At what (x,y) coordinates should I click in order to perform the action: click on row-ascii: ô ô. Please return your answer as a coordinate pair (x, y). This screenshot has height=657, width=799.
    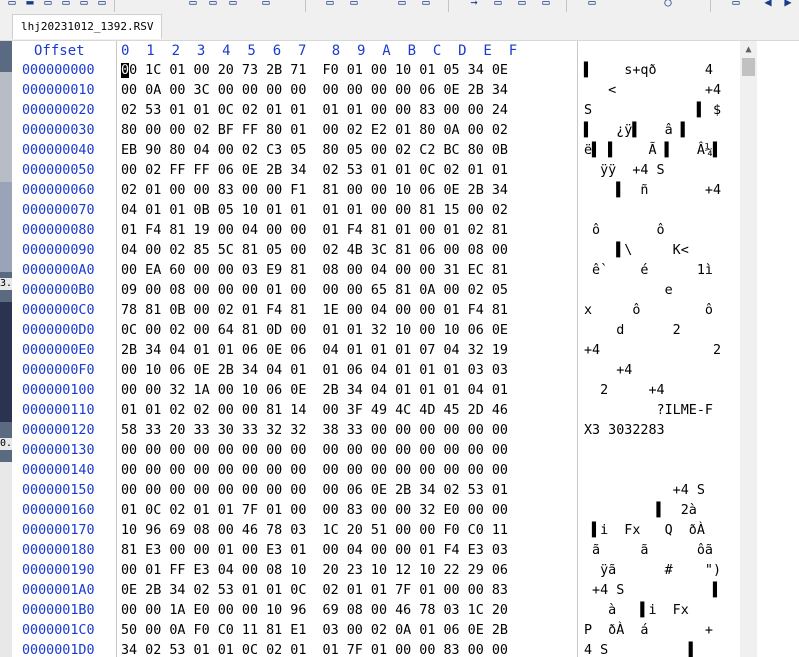
    Looking at the image, I should click on (648, 231).